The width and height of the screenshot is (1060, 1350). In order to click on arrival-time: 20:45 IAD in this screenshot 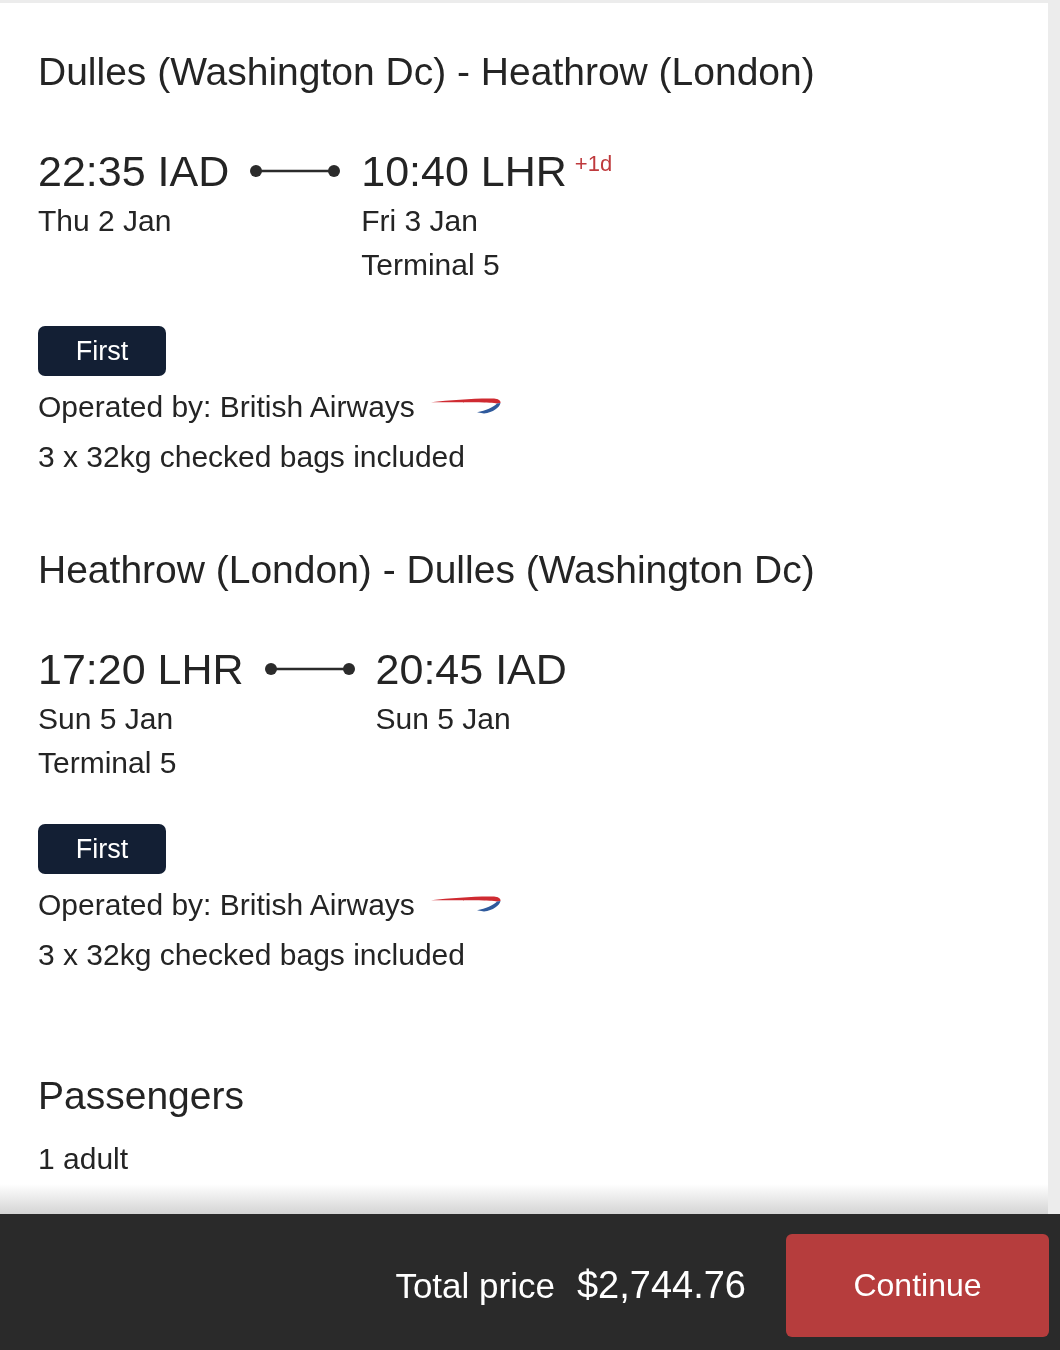, I will do `click(471, 669)`.